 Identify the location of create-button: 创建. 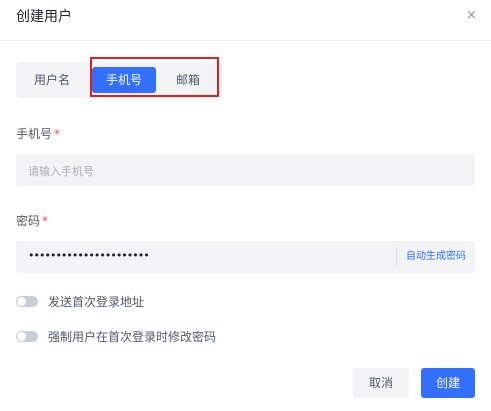
(448, 383).